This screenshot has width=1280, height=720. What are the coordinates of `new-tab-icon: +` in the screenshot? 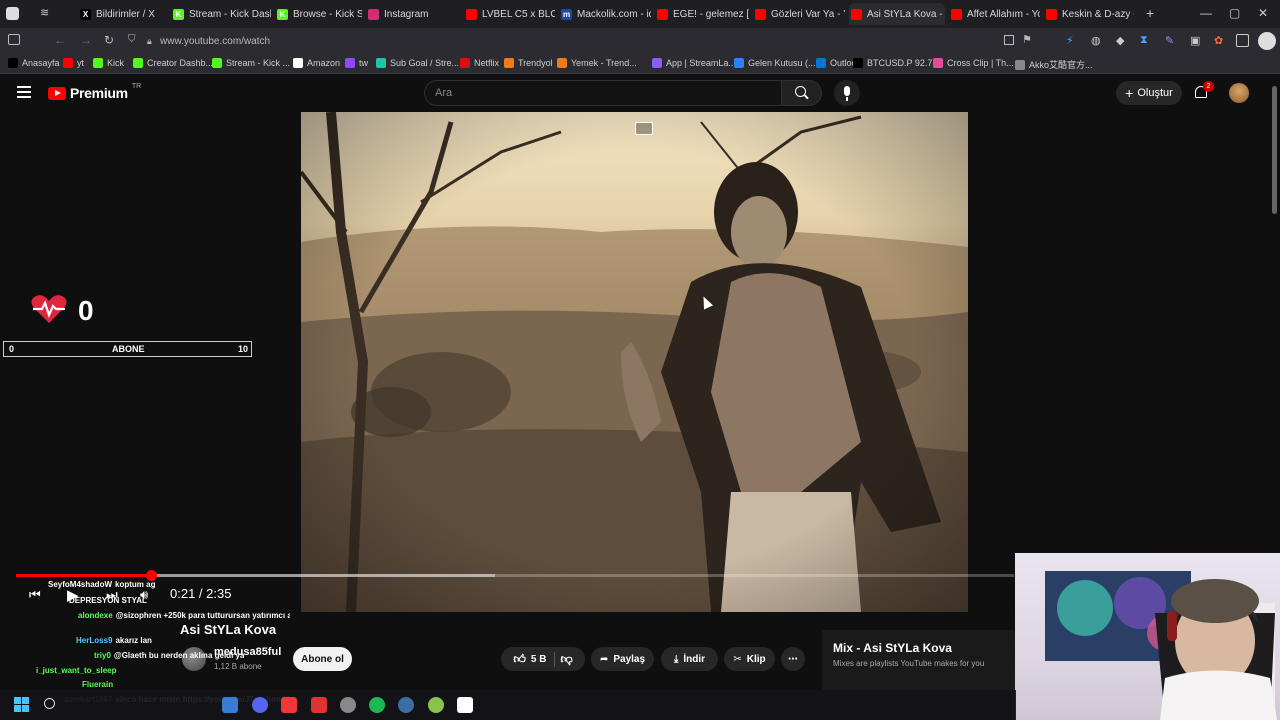 It's located at (1150, 13).